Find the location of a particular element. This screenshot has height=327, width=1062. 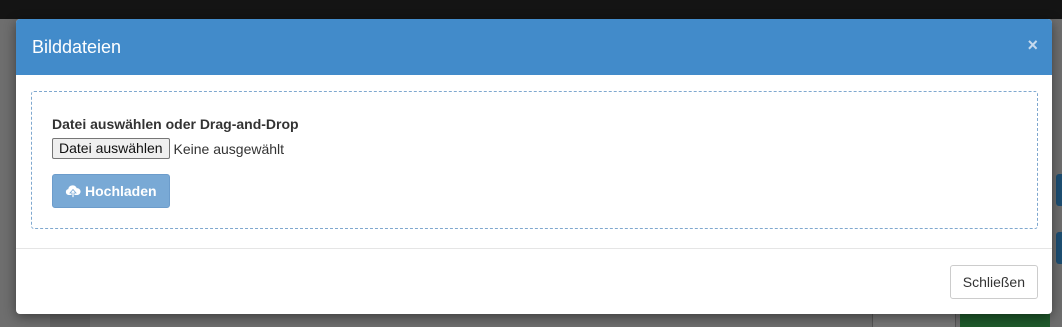

choose-file-button: Datei auswählen is located at coordinates (111, 148).